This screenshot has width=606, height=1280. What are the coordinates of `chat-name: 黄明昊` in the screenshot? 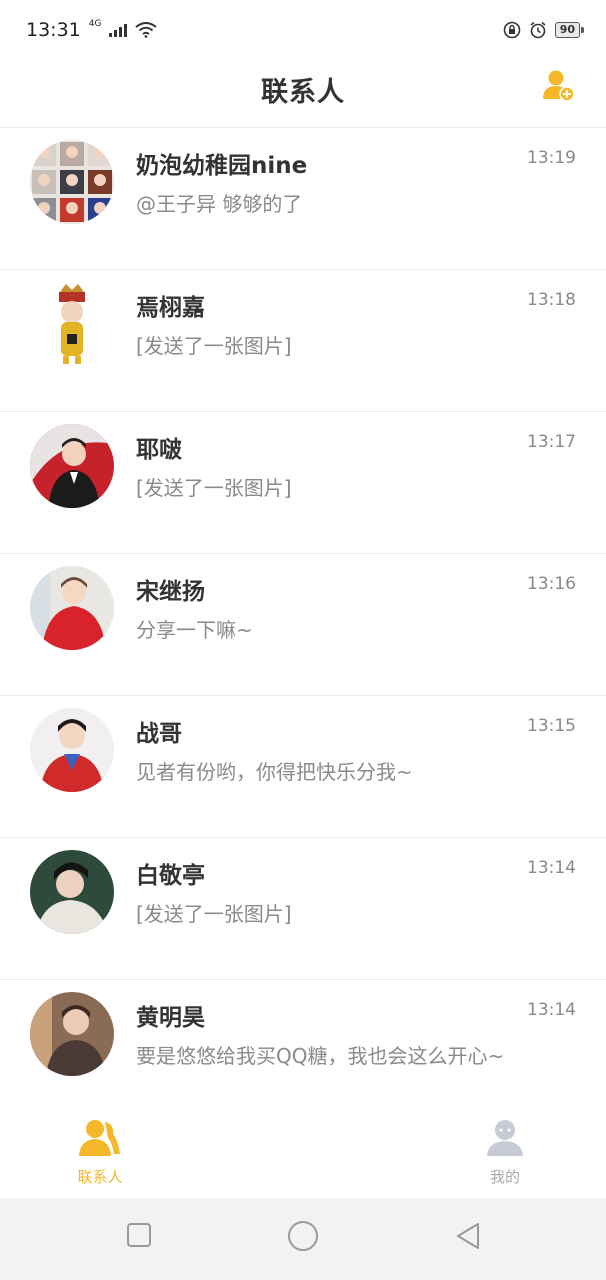 It's located at (170, 1018).